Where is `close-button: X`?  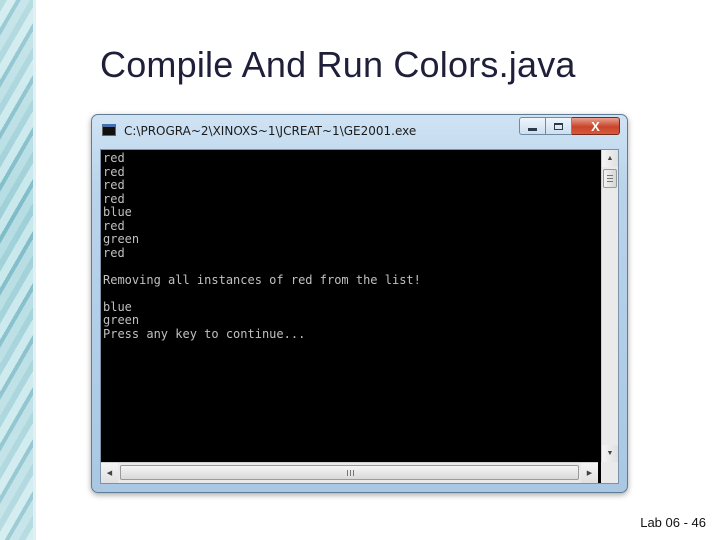 close-button: X is located at coordinates (596, 126).